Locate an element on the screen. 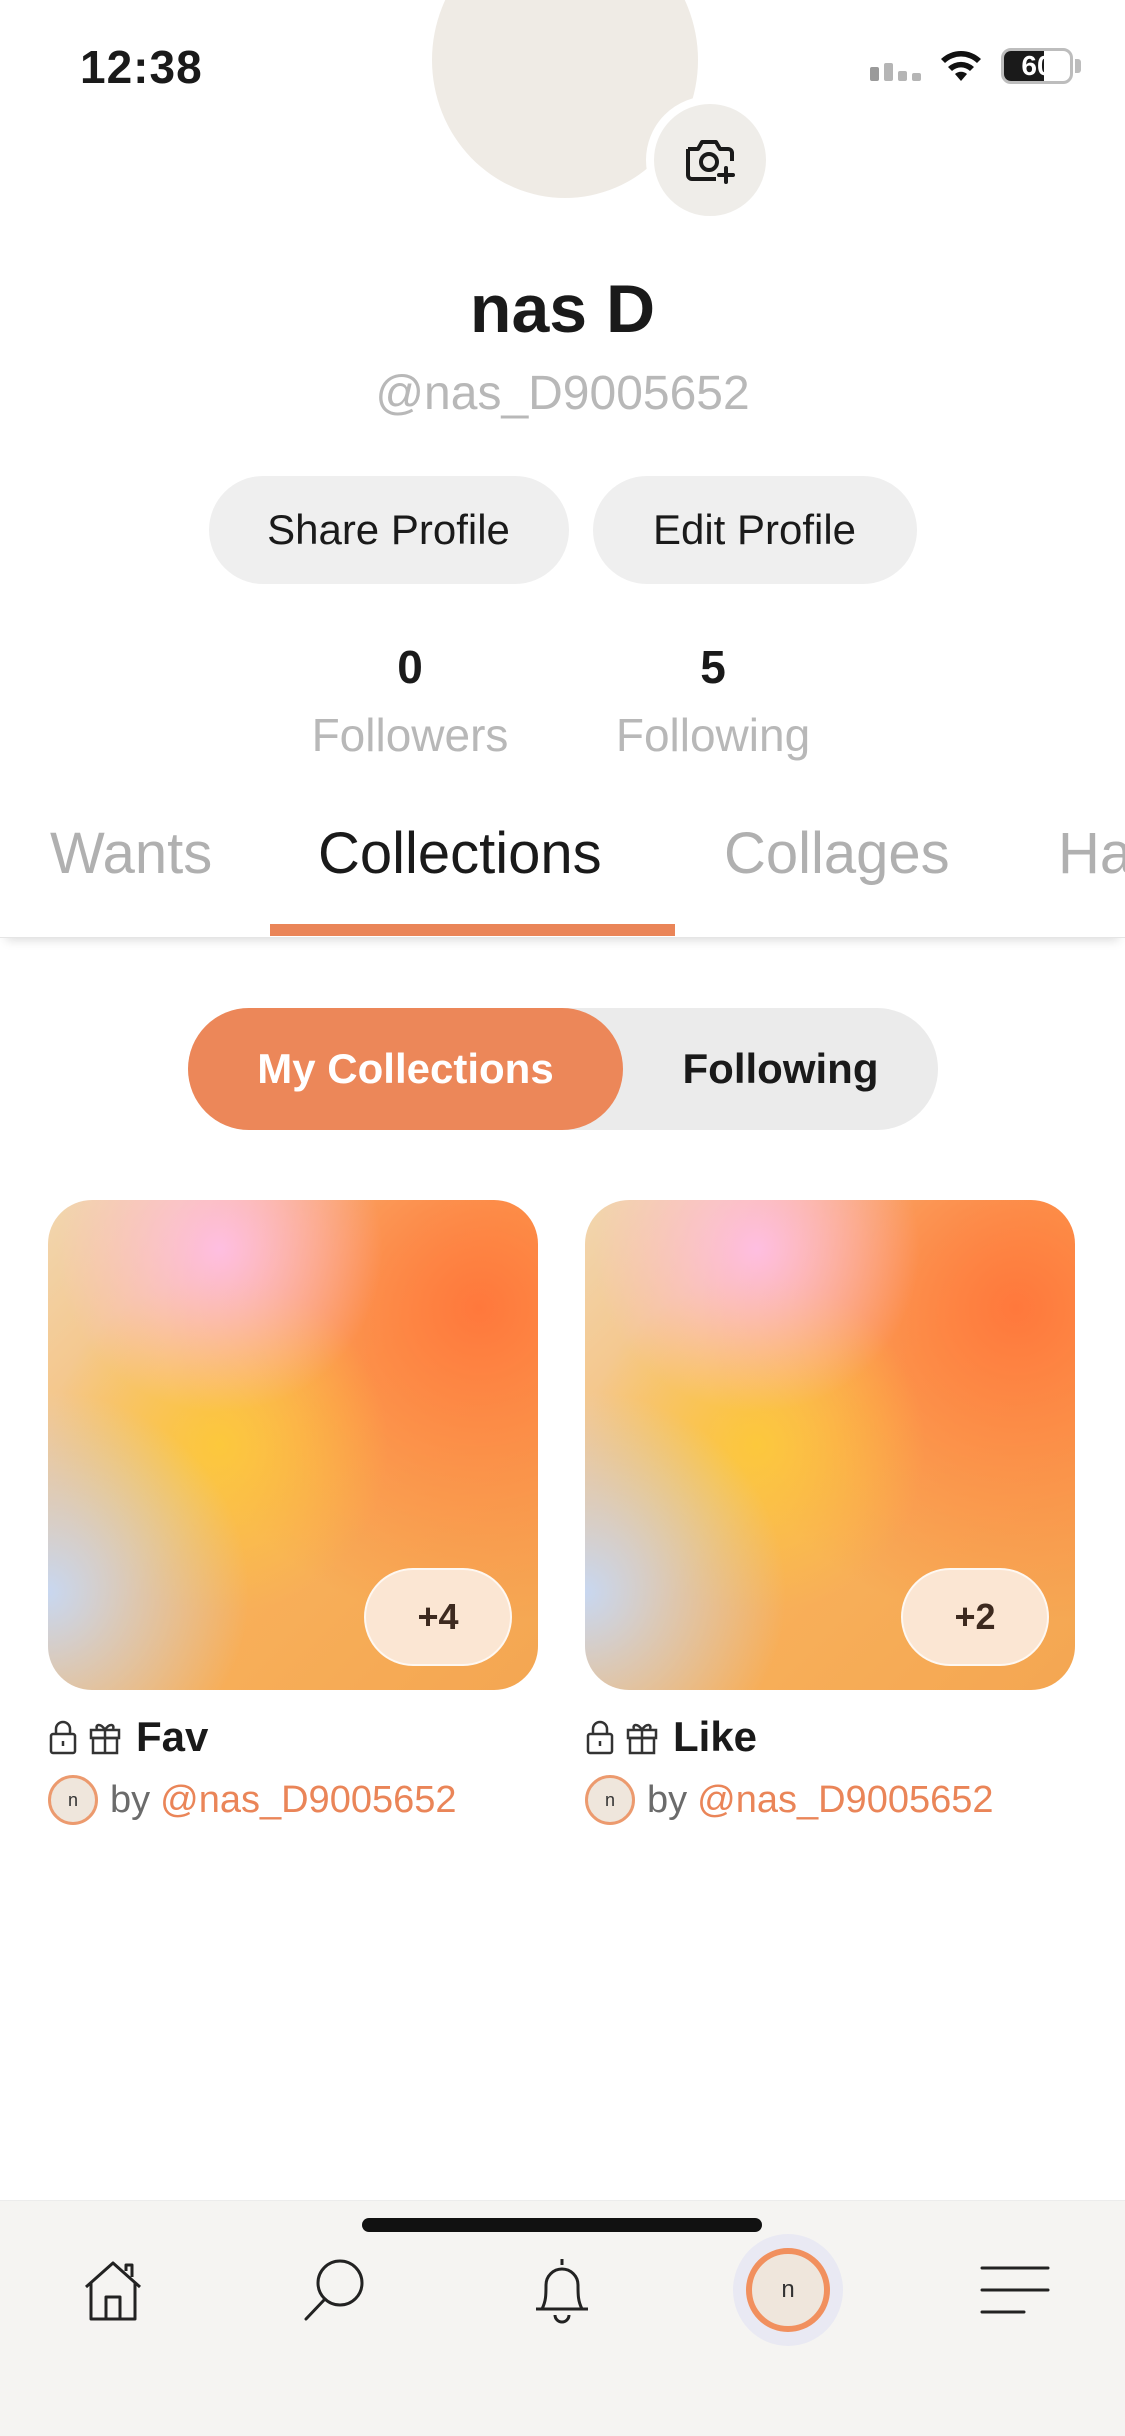 The image size is (1125, 2436). bell-icon is located at coordinates (562, 2291).